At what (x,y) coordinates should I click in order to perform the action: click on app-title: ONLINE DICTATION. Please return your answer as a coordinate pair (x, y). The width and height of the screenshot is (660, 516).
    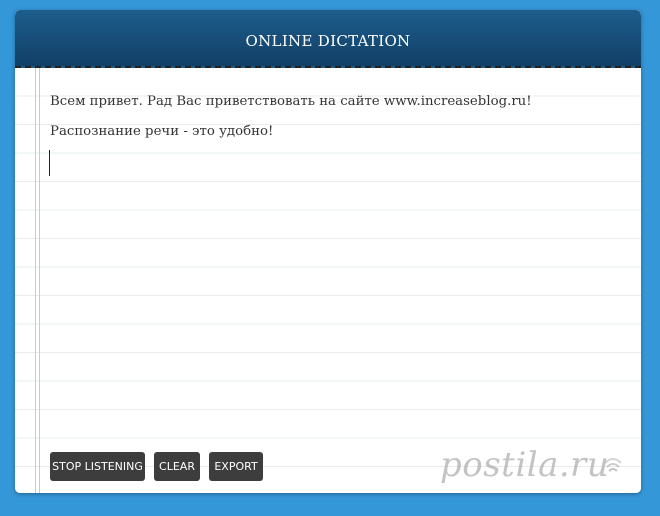
    Looking at the image, I should click on (328, 41).